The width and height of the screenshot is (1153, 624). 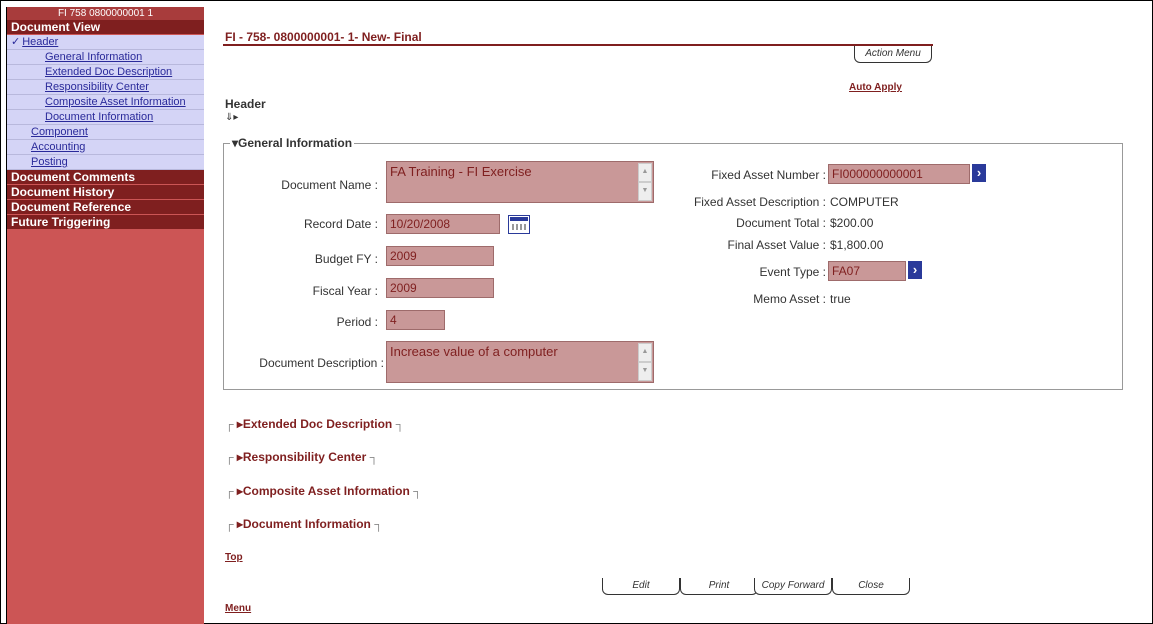 I want to click on document-total-value: $200.00, so click(x=852, y=223).